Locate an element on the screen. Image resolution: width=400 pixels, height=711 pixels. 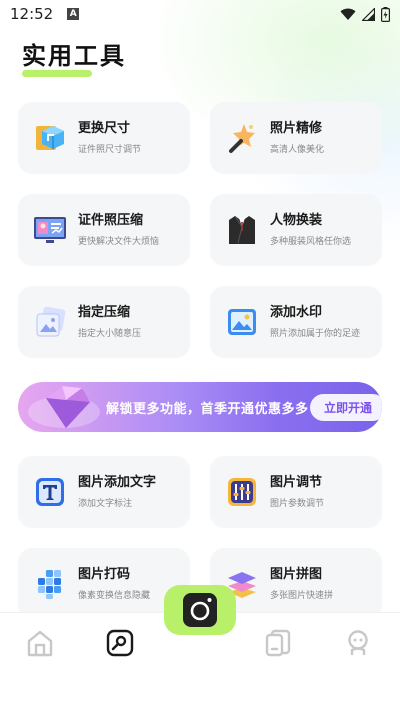
tools-icon is located at coordinates (120, 643).